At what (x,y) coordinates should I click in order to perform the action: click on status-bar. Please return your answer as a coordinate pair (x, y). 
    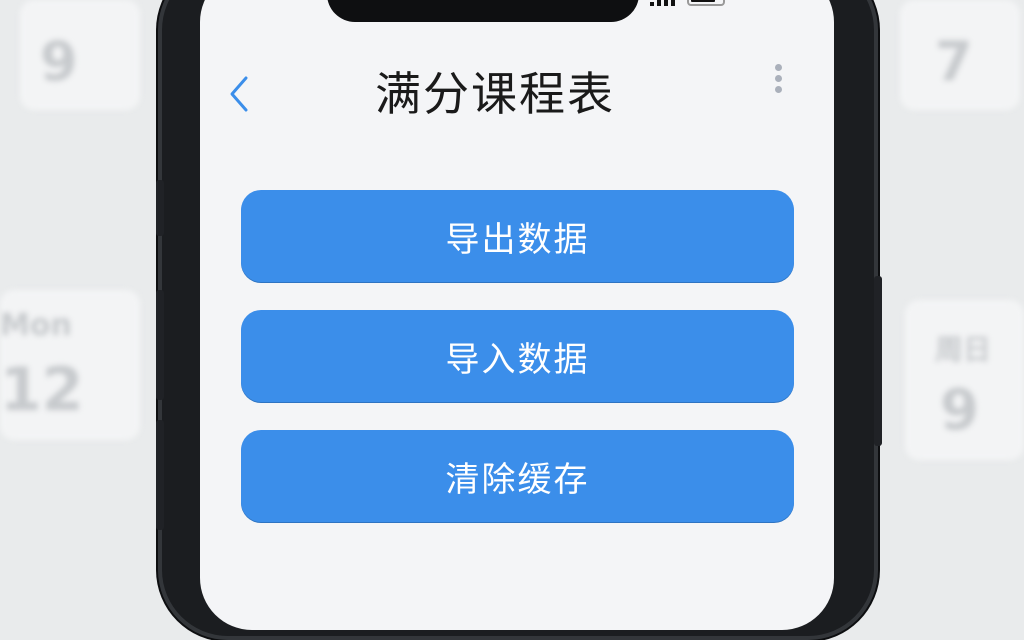
    Looking at the image, I should click on (720, 3).